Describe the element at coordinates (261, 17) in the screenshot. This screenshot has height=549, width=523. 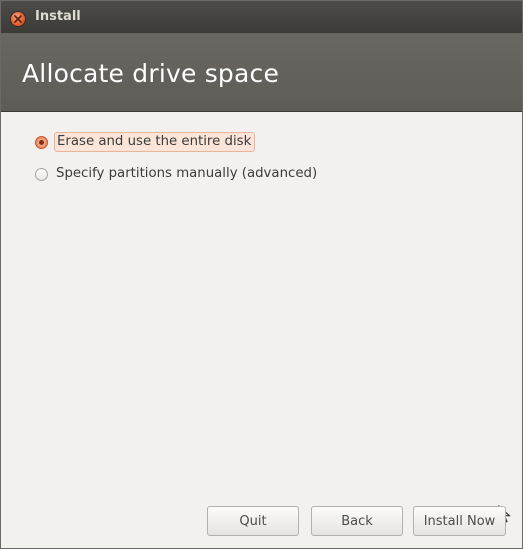
I see `title-bar: Install` at that location.